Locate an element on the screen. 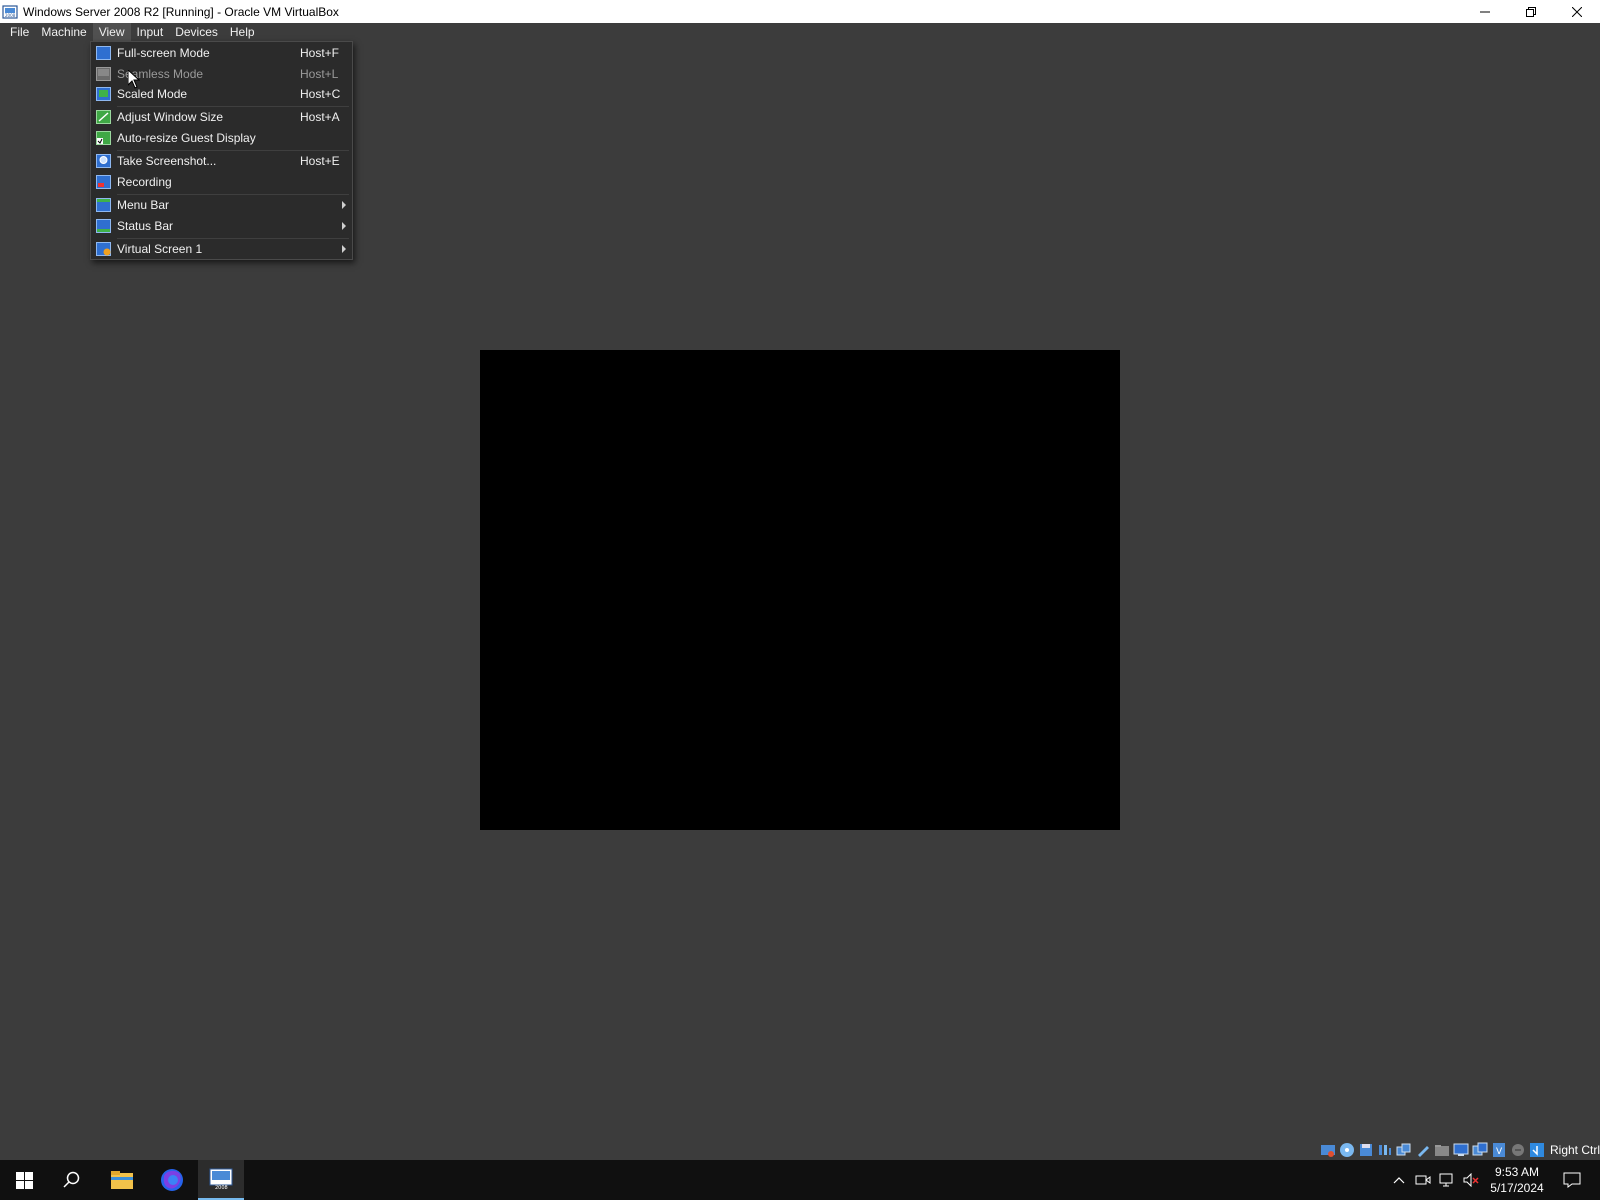  minimize-button is located at coordinates (1485, 11).